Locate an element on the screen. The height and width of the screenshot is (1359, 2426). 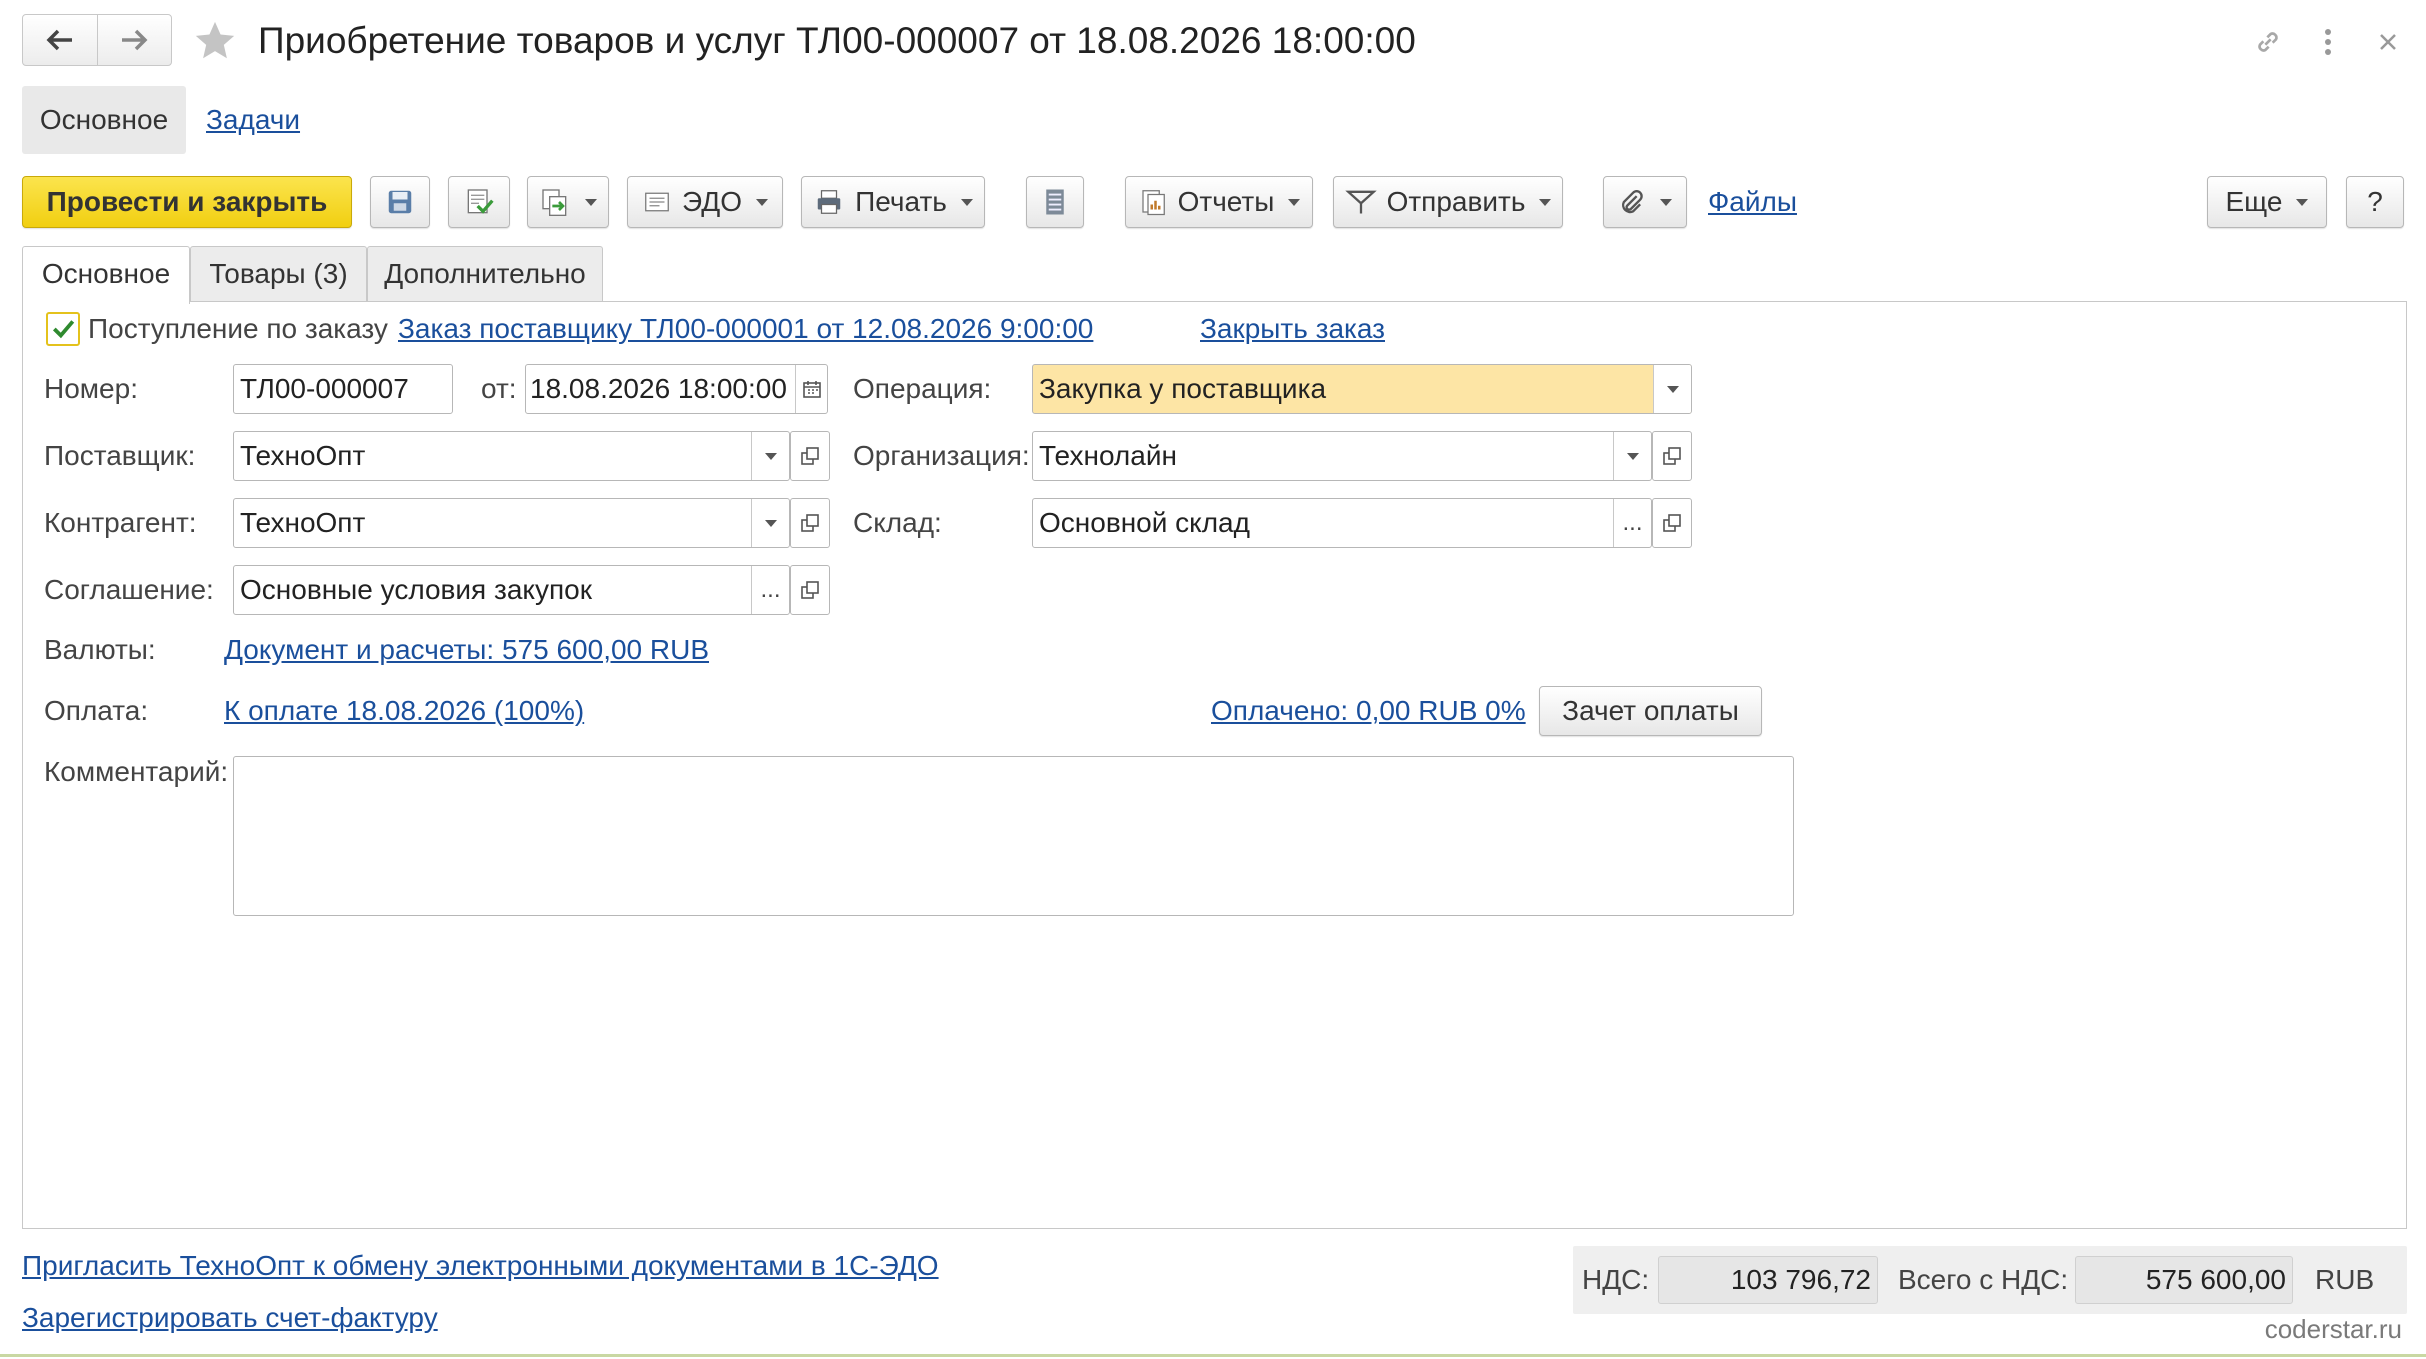
back-button is located at coordinates (60, 40).